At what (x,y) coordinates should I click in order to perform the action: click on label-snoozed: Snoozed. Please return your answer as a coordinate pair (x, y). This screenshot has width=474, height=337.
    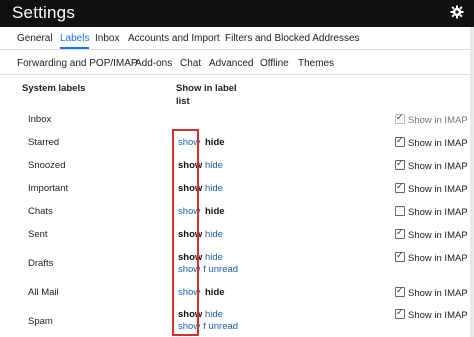
    Looking at the image, I should click on (47, 165).